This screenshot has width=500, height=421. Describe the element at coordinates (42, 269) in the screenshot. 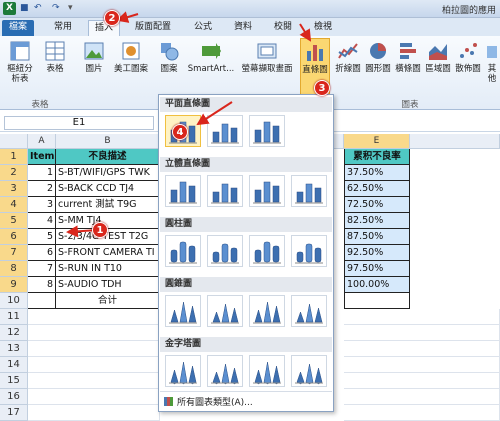

I see `cell-item: 7` at that location.